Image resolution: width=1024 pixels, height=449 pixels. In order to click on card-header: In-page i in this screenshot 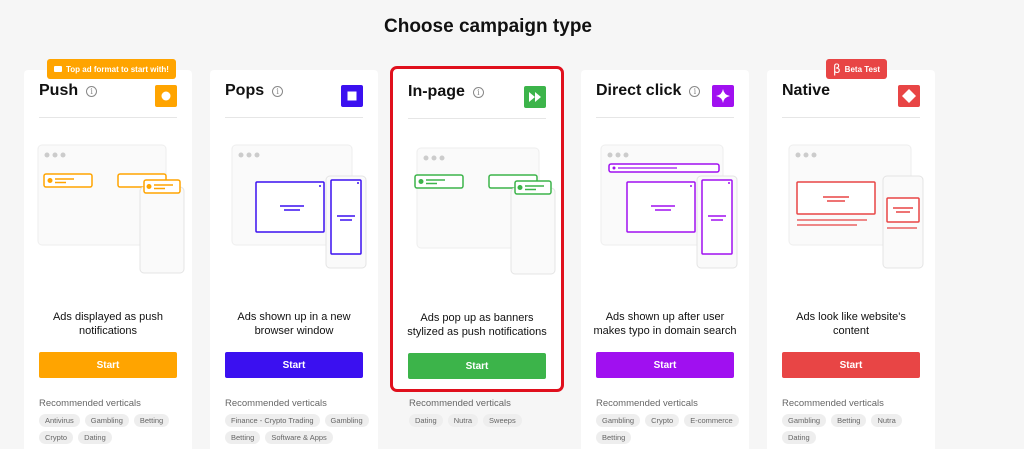, I will do `click(477, 101)`.